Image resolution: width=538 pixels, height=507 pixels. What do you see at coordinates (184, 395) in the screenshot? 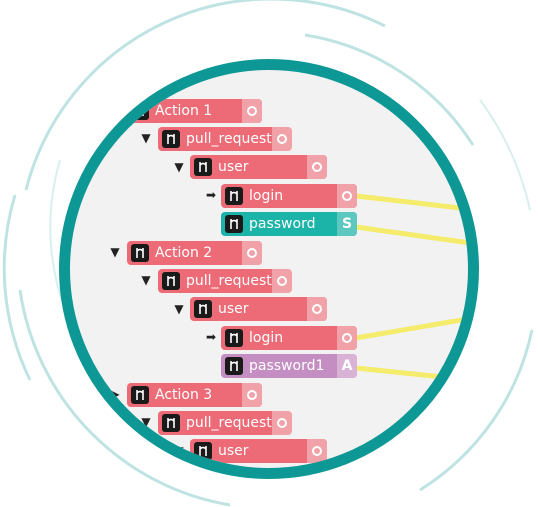
I see `node-label: Action 3` at bounding box center [184, 395].